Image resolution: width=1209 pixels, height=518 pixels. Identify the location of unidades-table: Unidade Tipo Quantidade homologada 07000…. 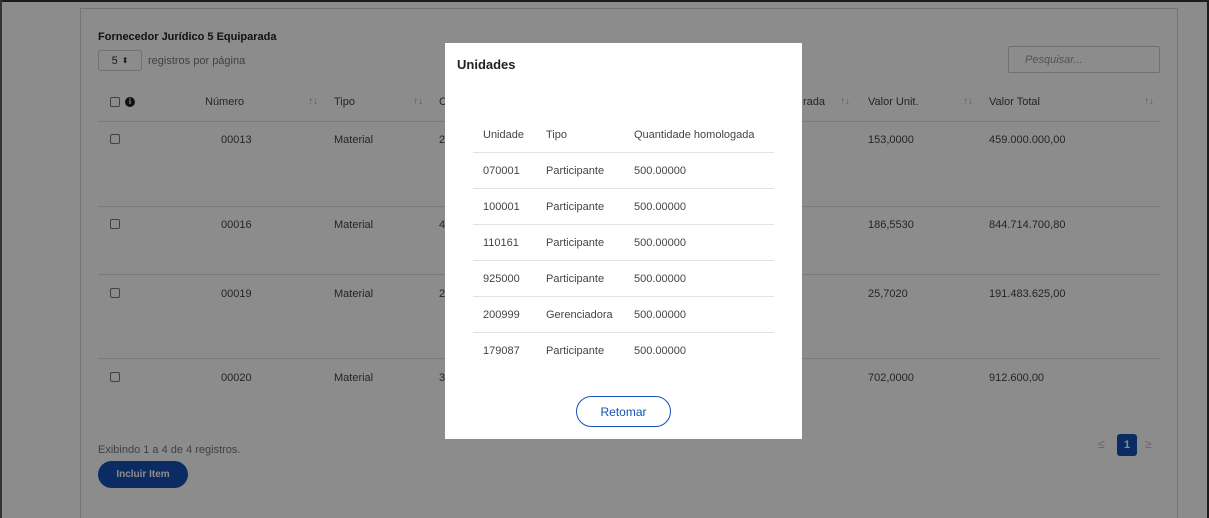
(623, 243).